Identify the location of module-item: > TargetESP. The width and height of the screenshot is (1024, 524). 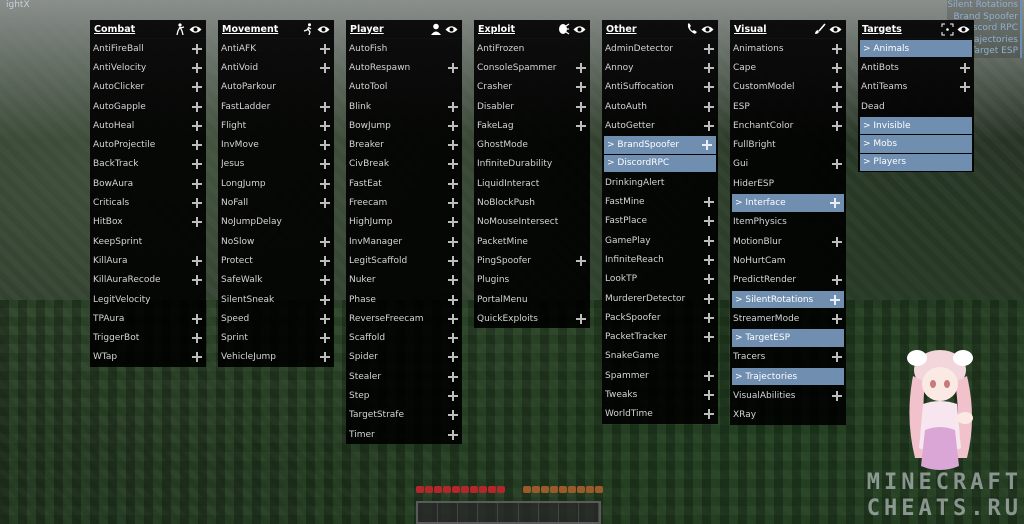
(788, 338).